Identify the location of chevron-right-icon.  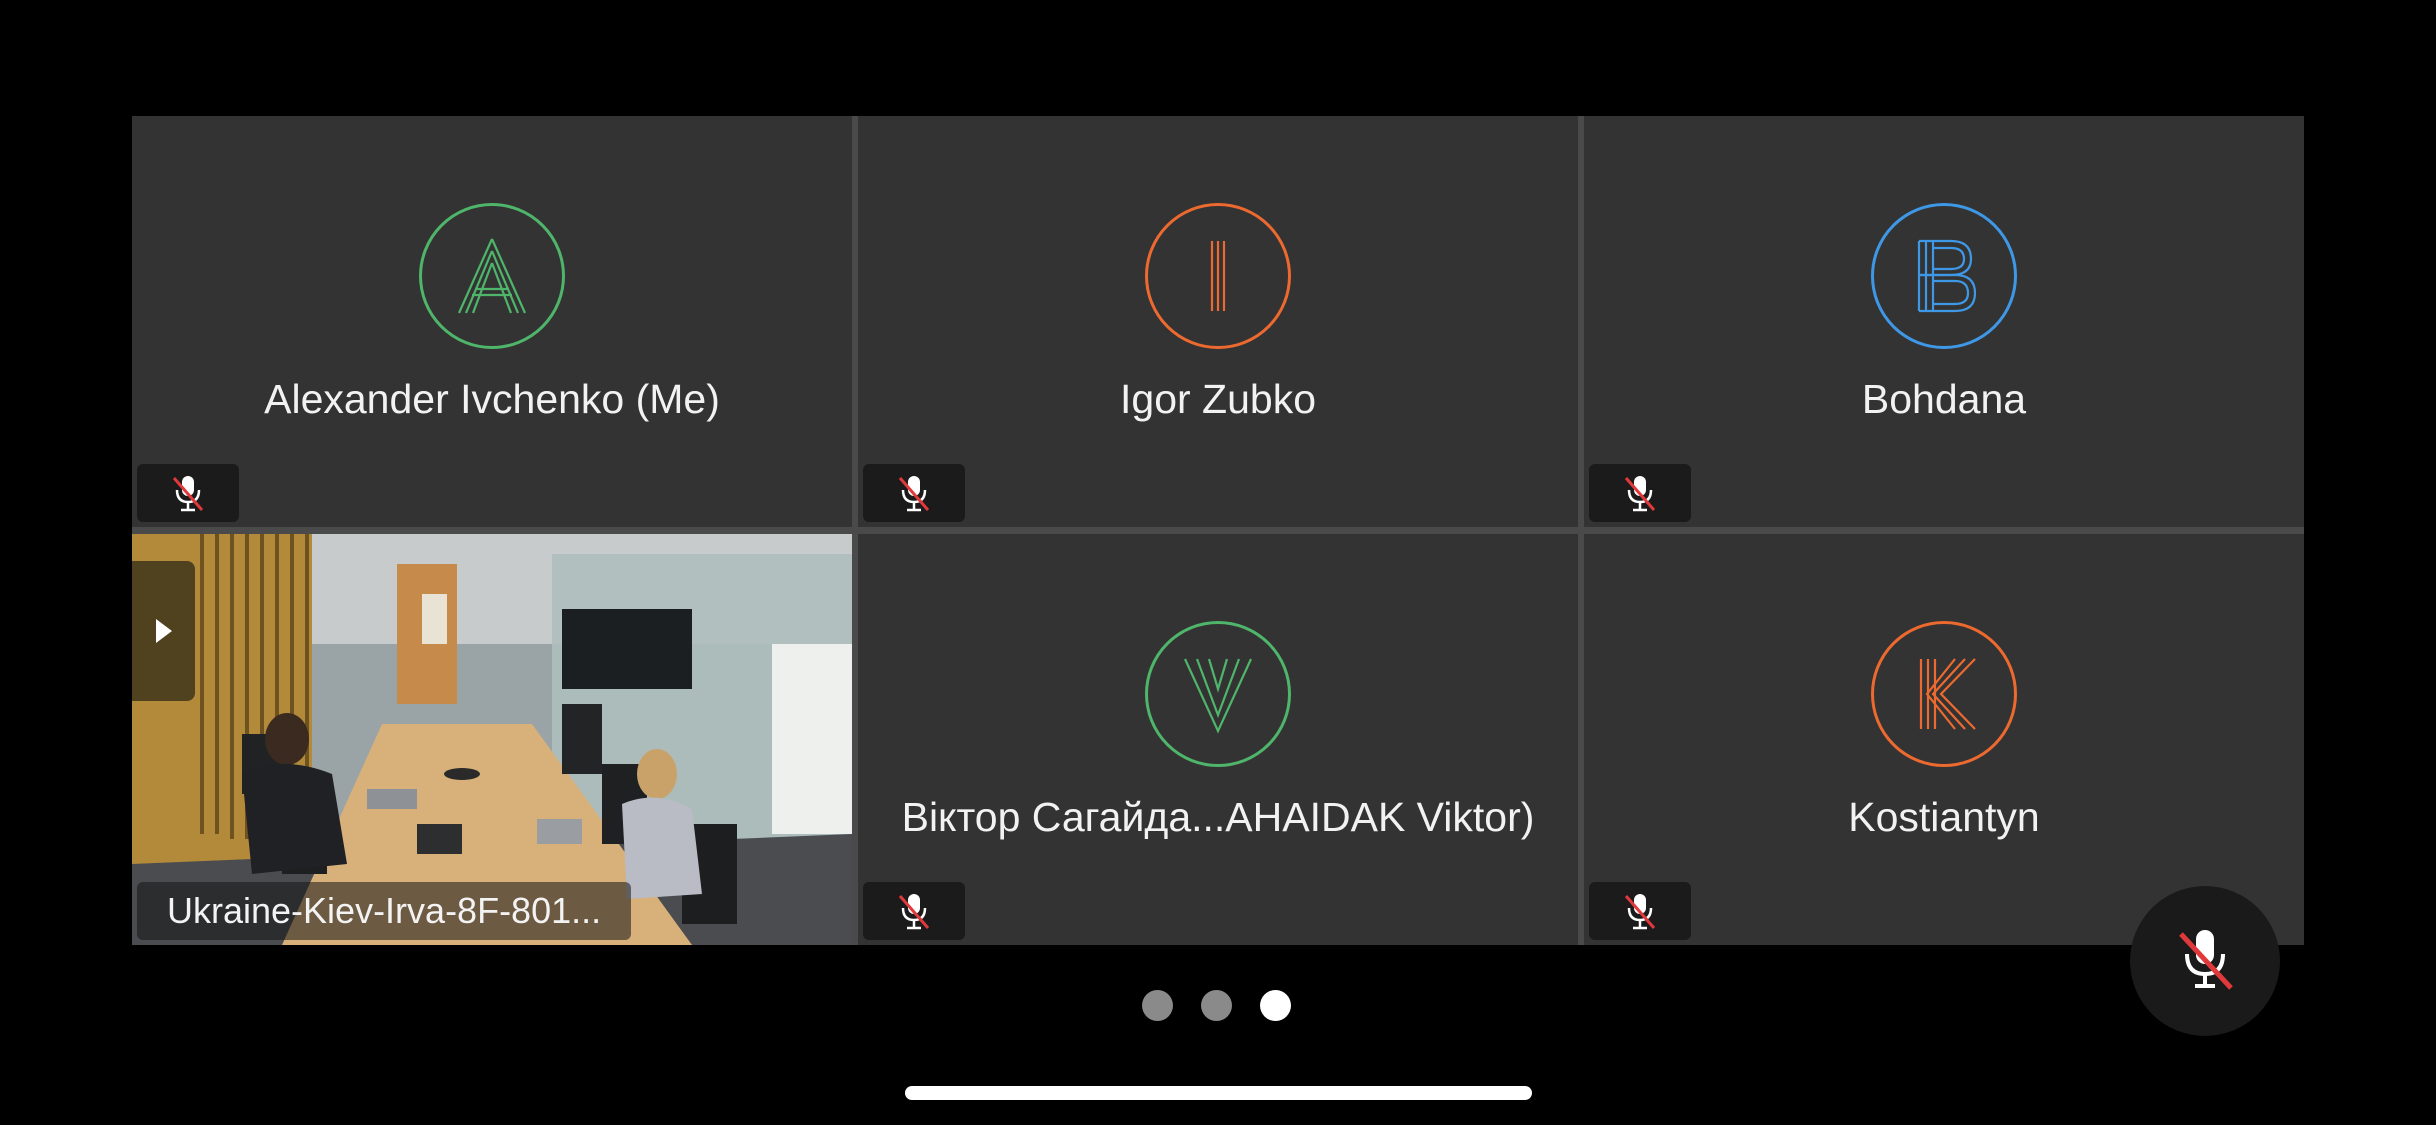
(163, 631).